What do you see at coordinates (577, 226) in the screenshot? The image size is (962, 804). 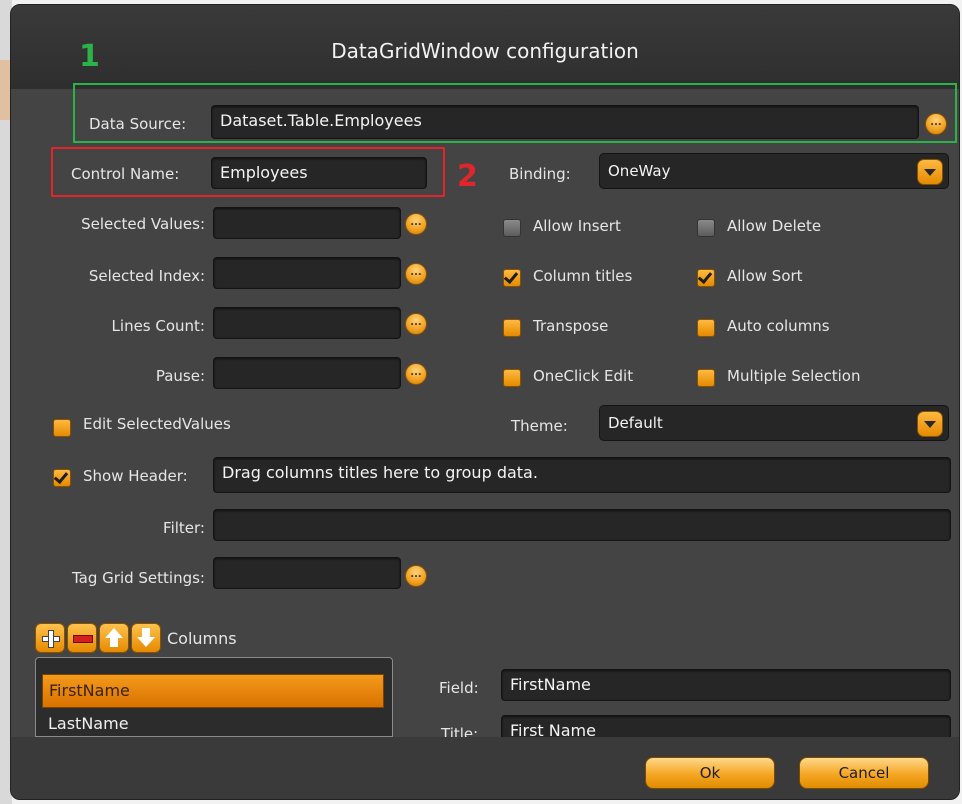 I see `allow-insert-label: Allow Insert` at bounding box center [577, 226].